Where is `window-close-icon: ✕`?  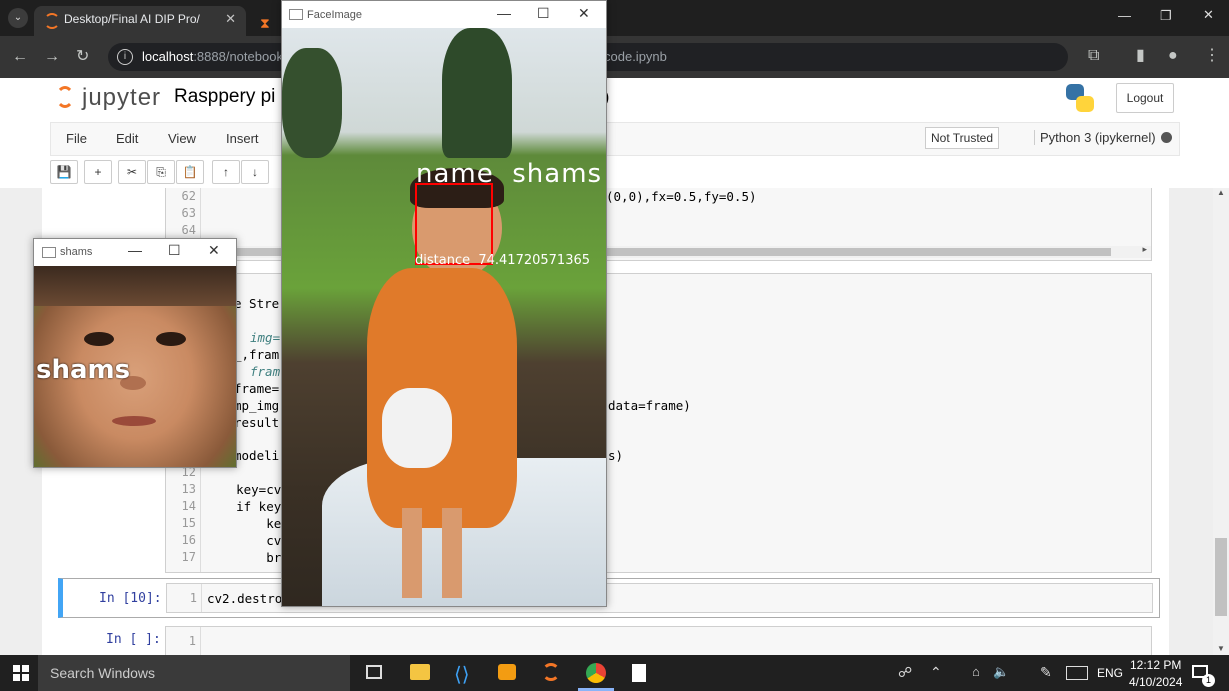 window-close-icon: ✕ is located at coordinates (1208, 15).